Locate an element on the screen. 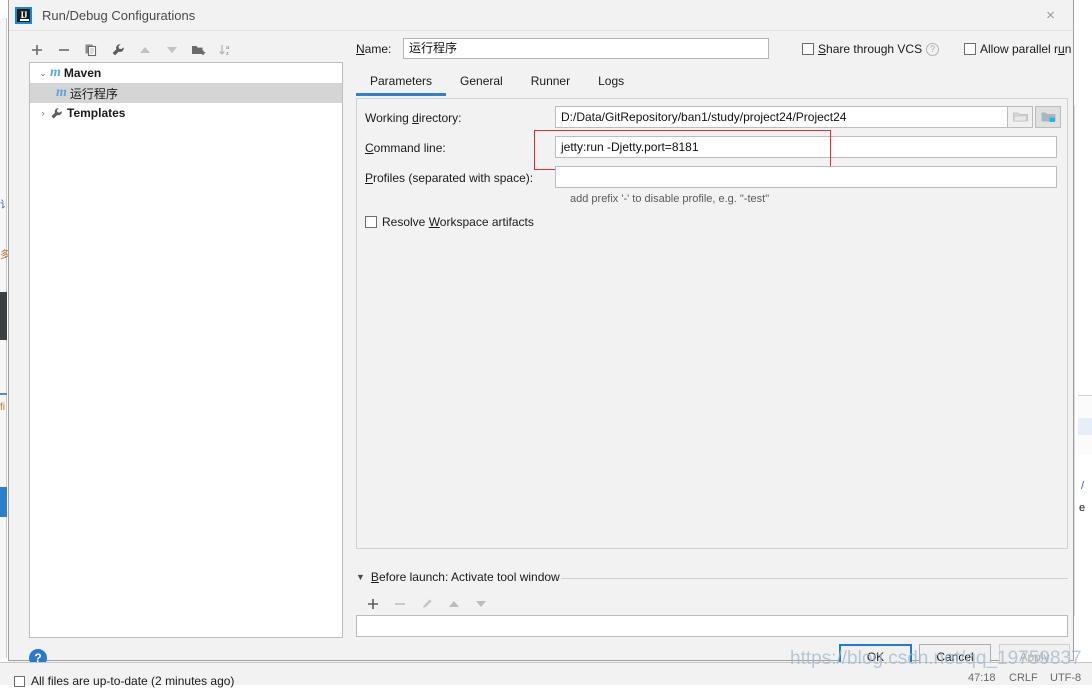 This screenshot has height=688, width=1092. module-folder-icon is located at coordinates (1048, 117).